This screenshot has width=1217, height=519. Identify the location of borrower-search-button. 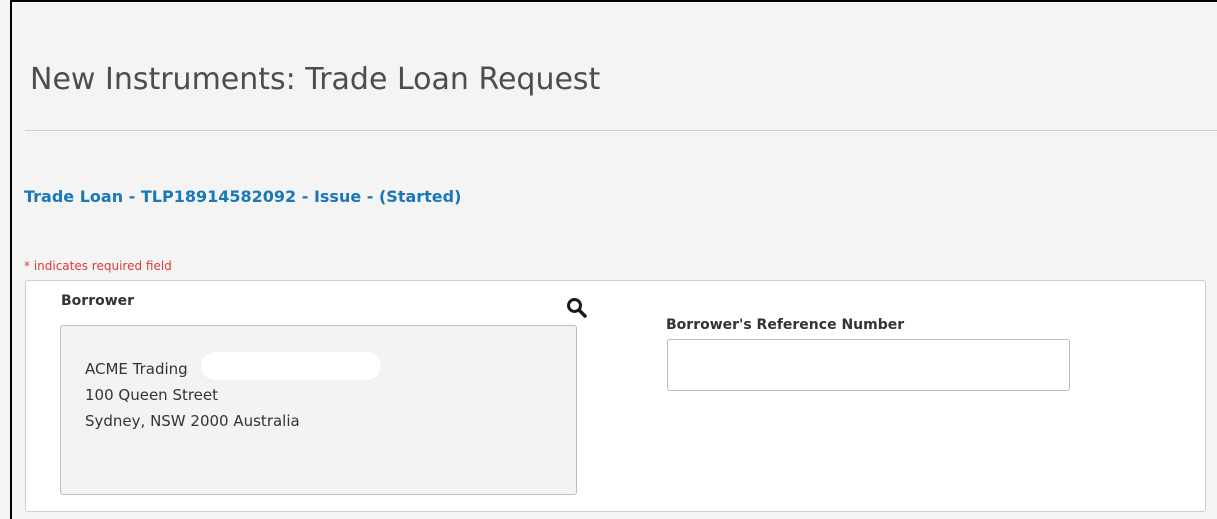
(577, 308).